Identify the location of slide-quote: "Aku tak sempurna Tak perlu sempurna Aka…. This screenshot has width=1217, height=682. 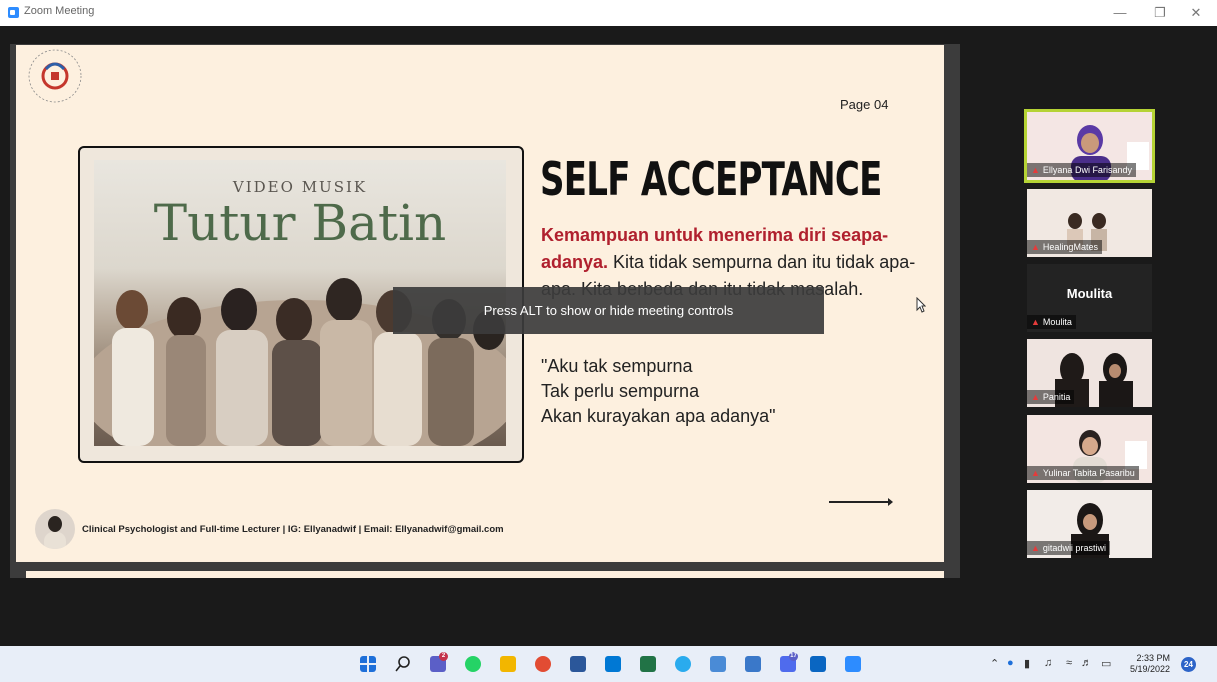
(731, 391).